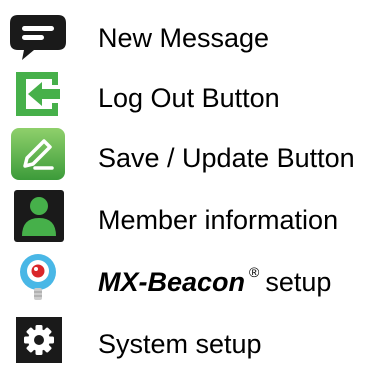  I want to click on beacon-brand-name: MX-Beacon, so click(172, 282).